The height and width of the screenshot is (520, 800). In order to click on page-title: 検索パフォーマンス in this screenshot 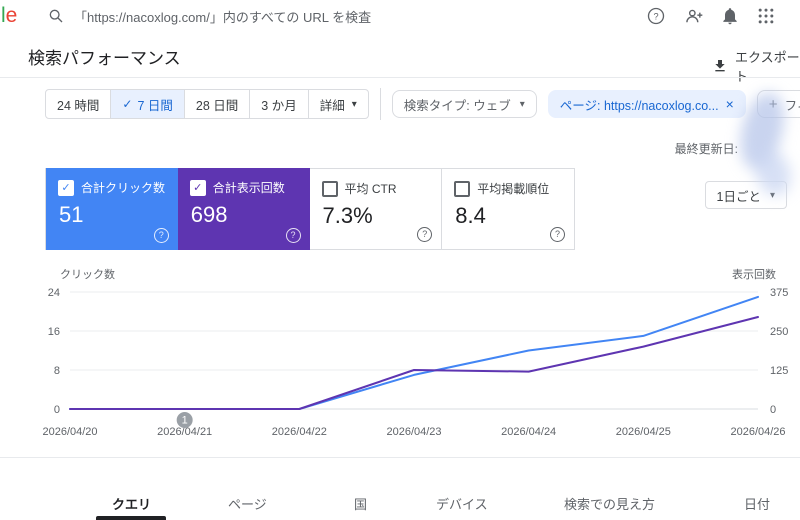, I will do `click(104, 58)`.